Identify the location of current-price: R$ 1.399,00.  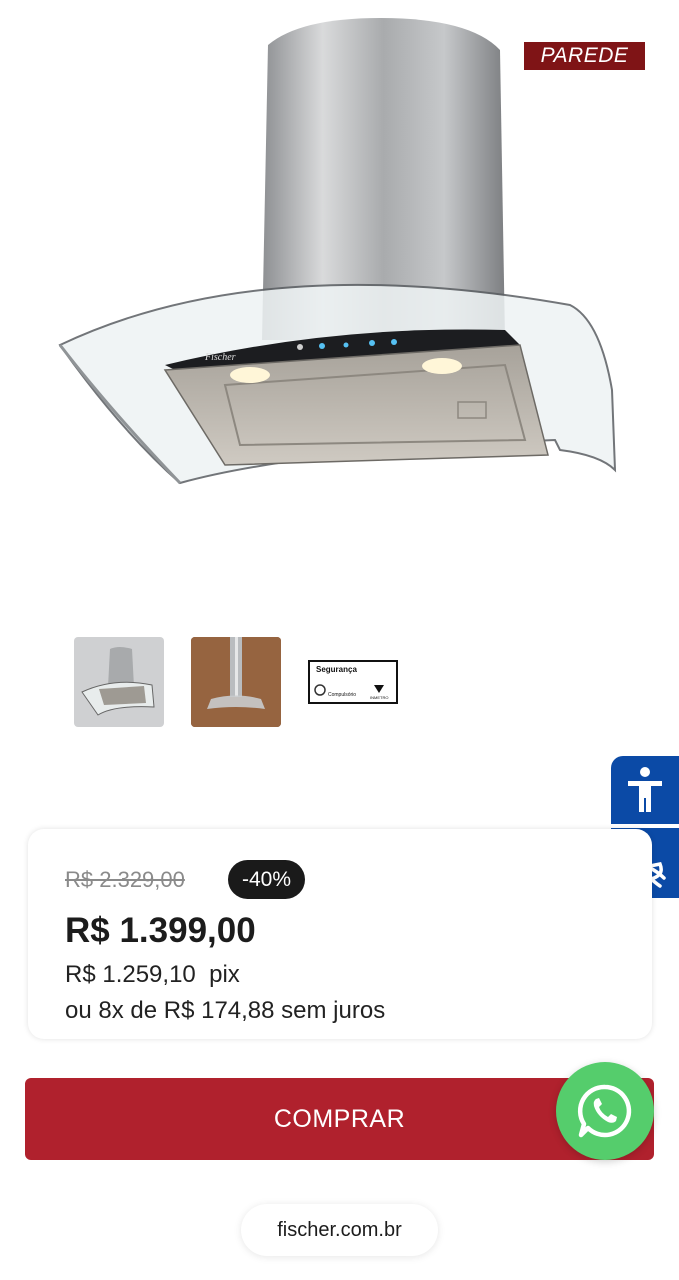
(160, 930).